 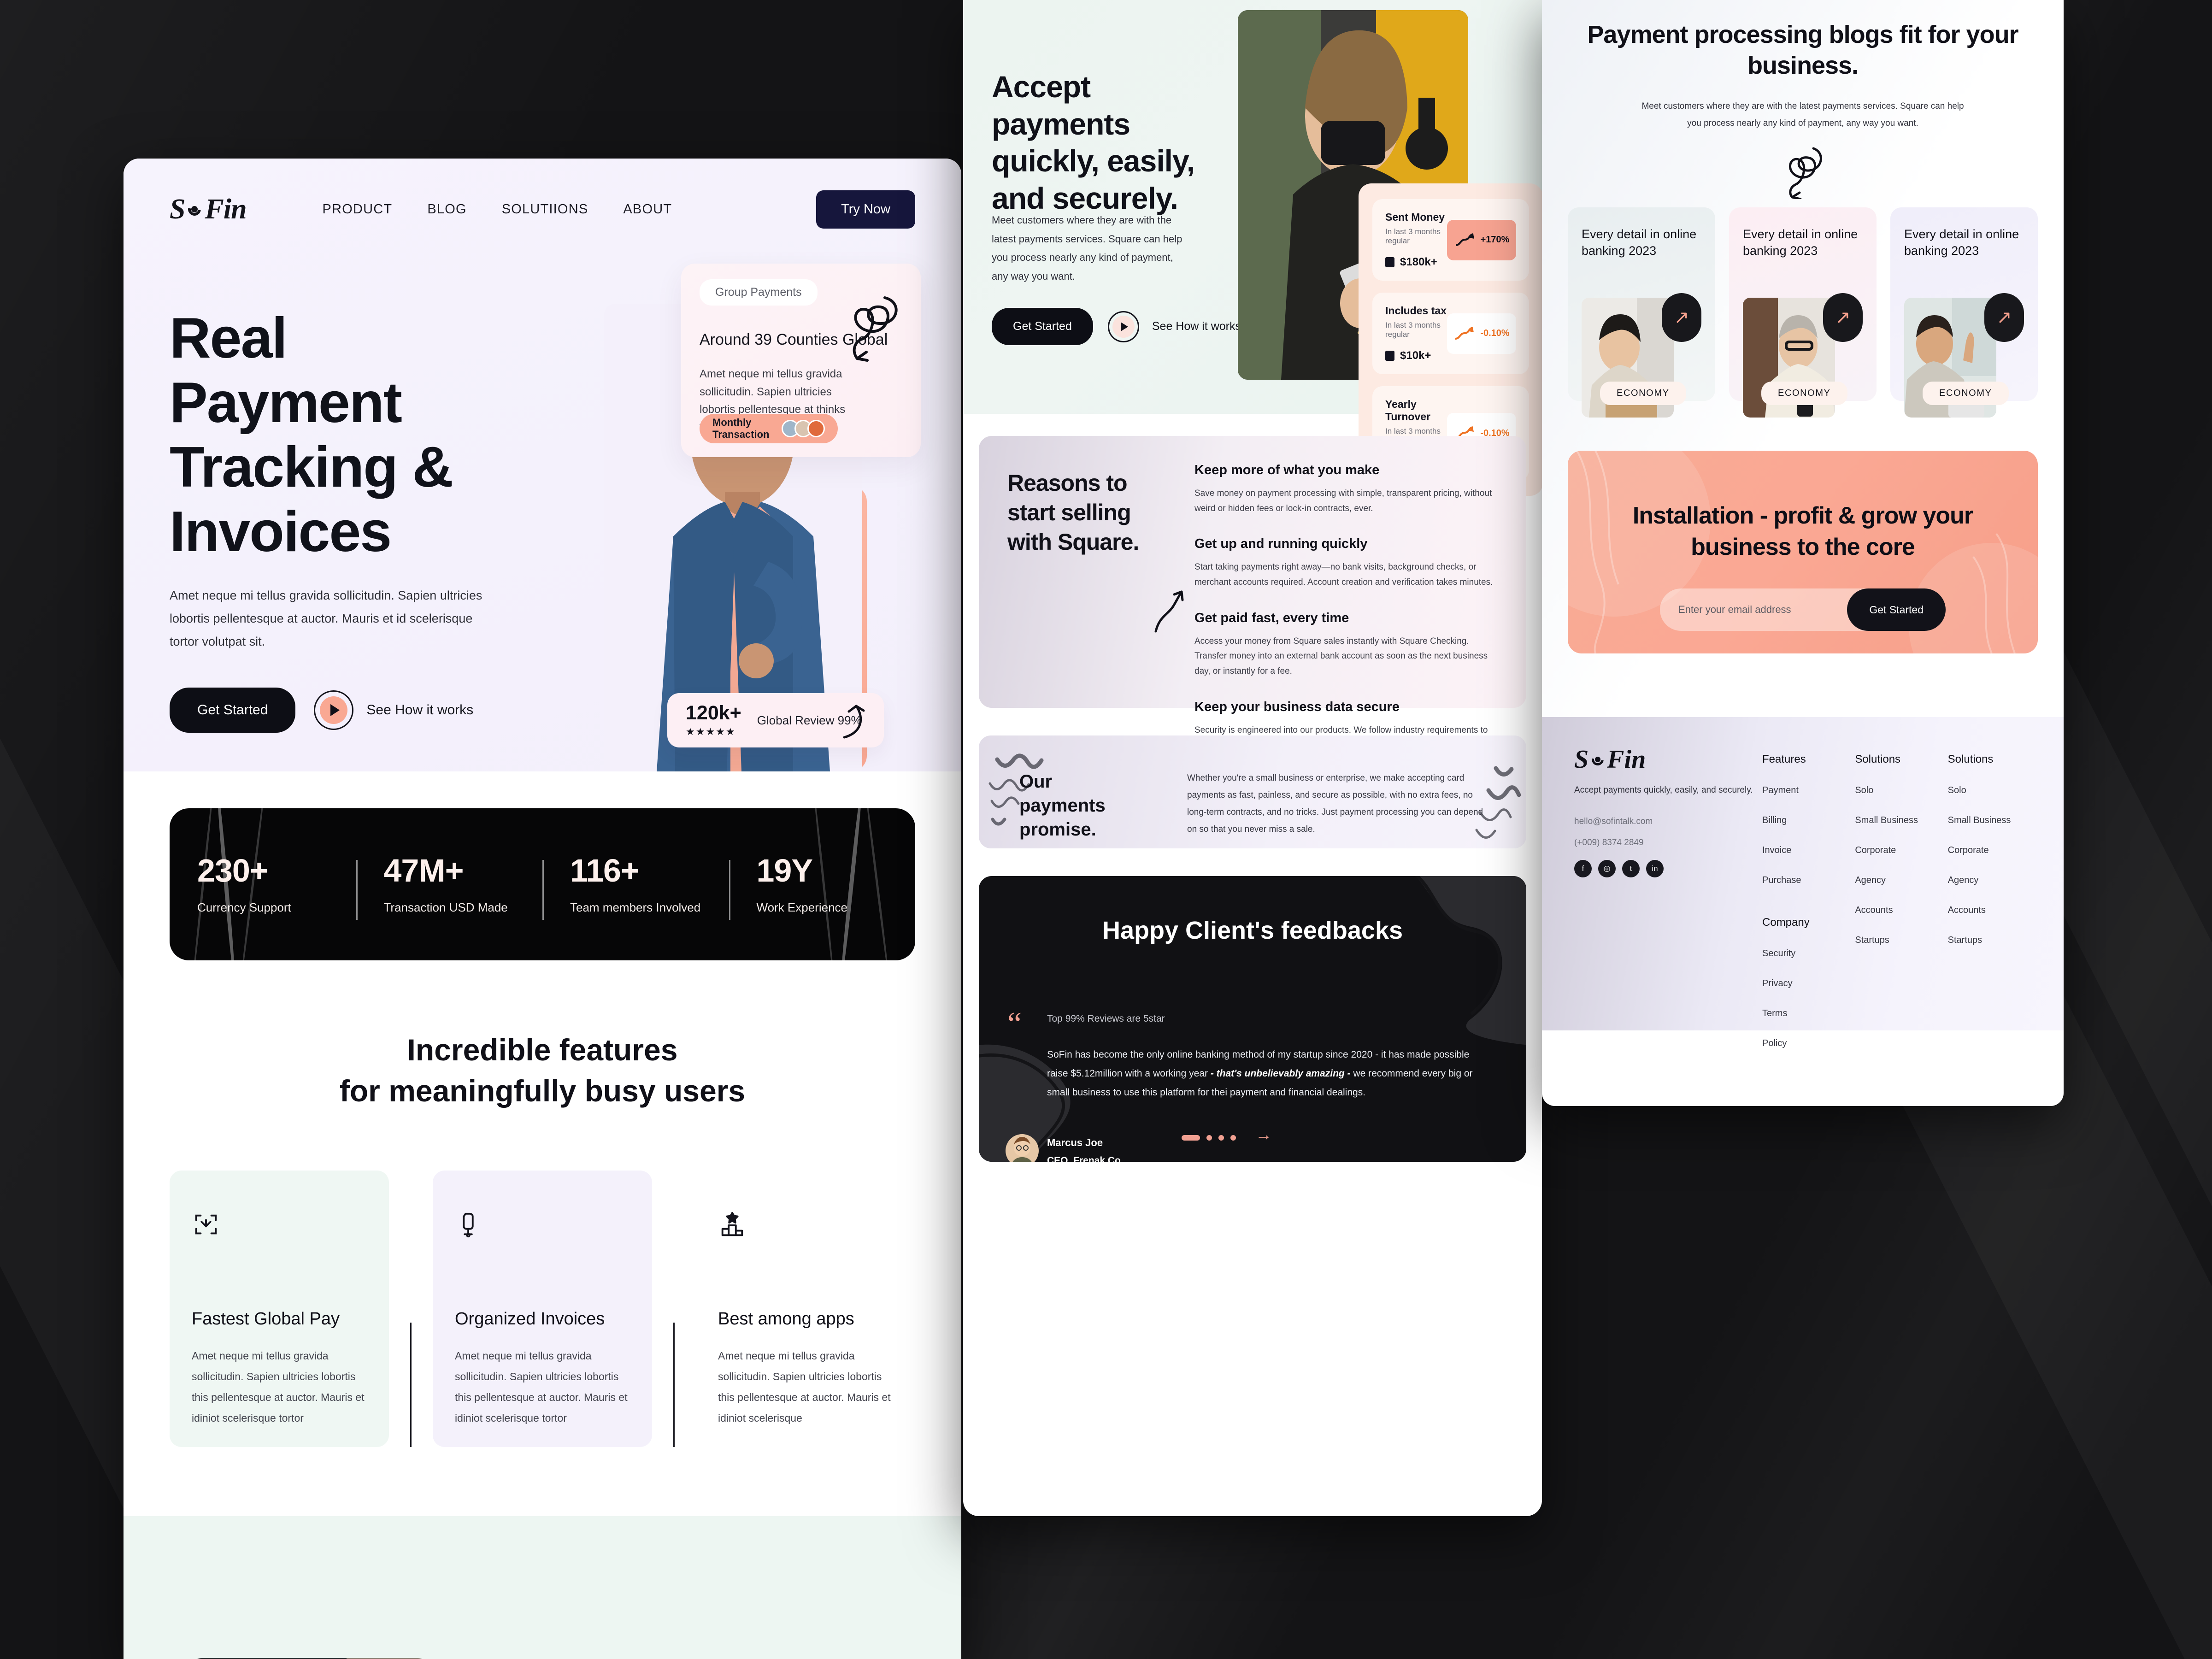 I want to click on footer-link: Invoice, so click(x=1808, y=850).